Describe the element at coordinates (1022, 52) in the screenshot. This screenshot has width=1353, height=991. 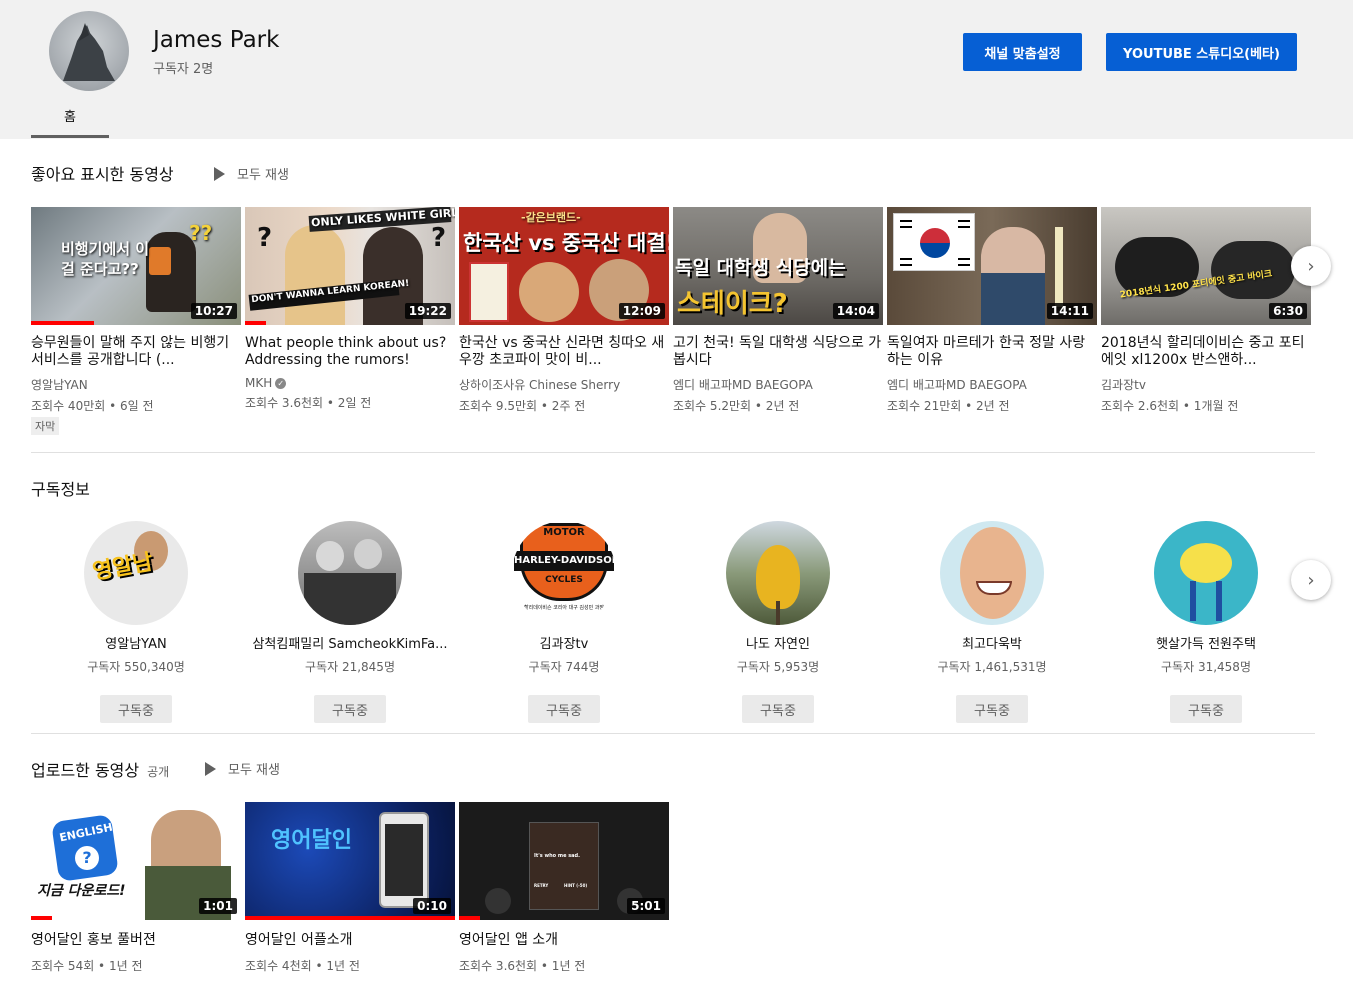
I see `customize-channel-button: 채널 맞춤설정` at that location.